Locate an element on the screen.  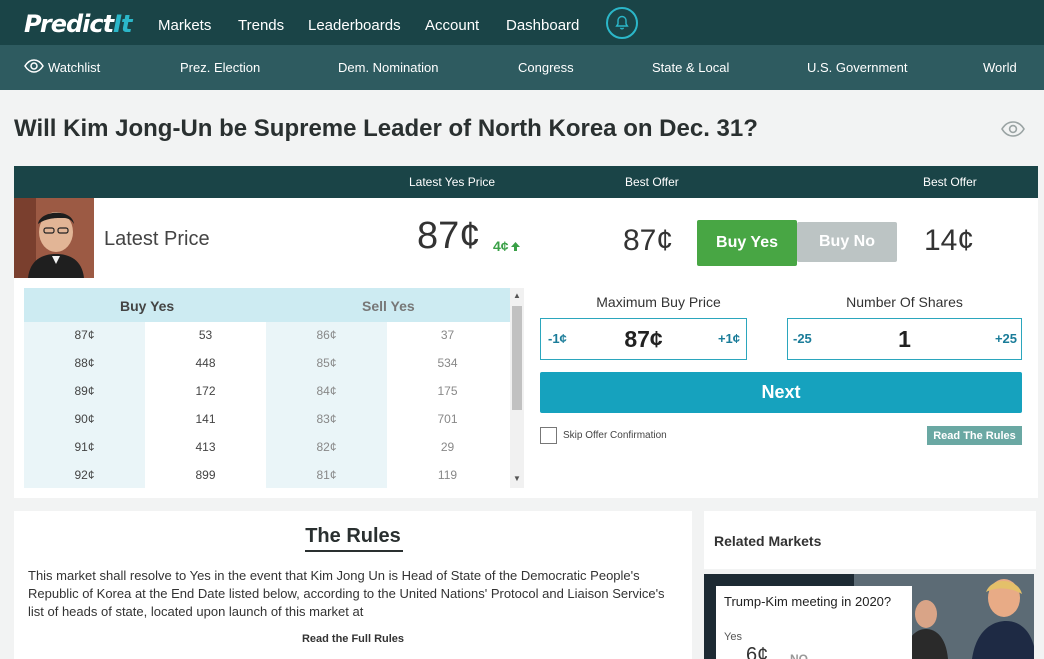
nav-state-local: State & Local is located at coordinates (690, 67).